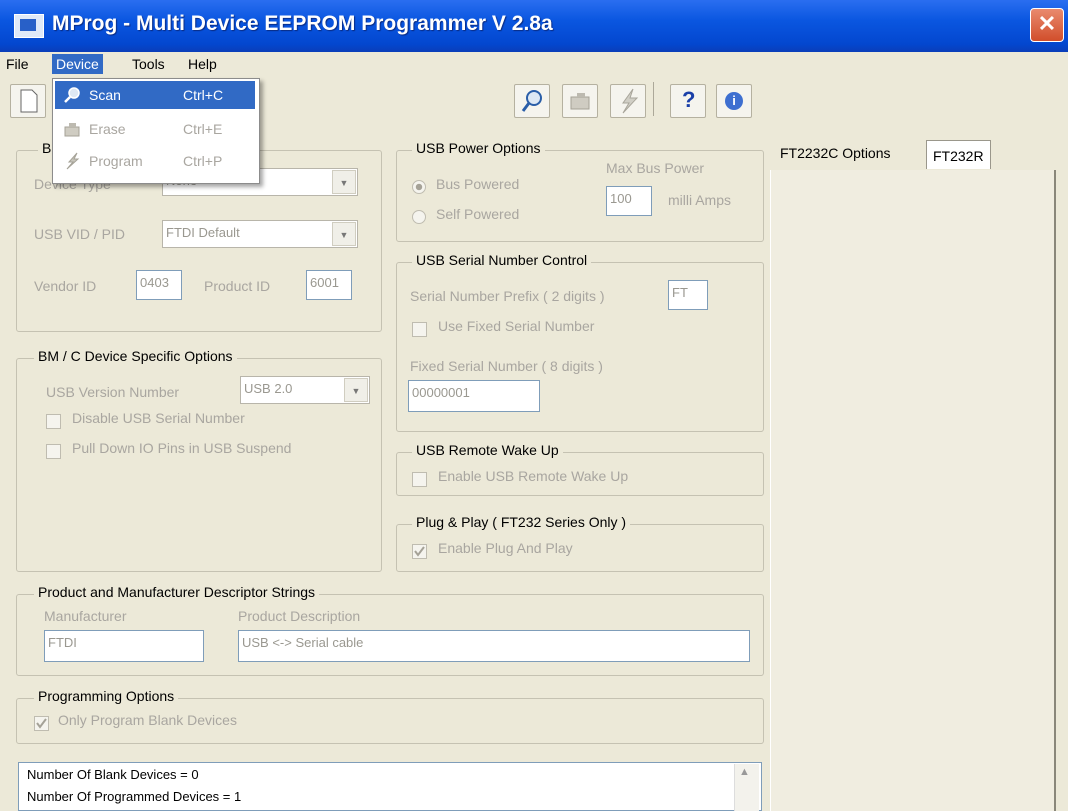  Describe the element at coordinates (474, 396) in the screenshot. I see `fixed-serial-field: 00000001` at that location.